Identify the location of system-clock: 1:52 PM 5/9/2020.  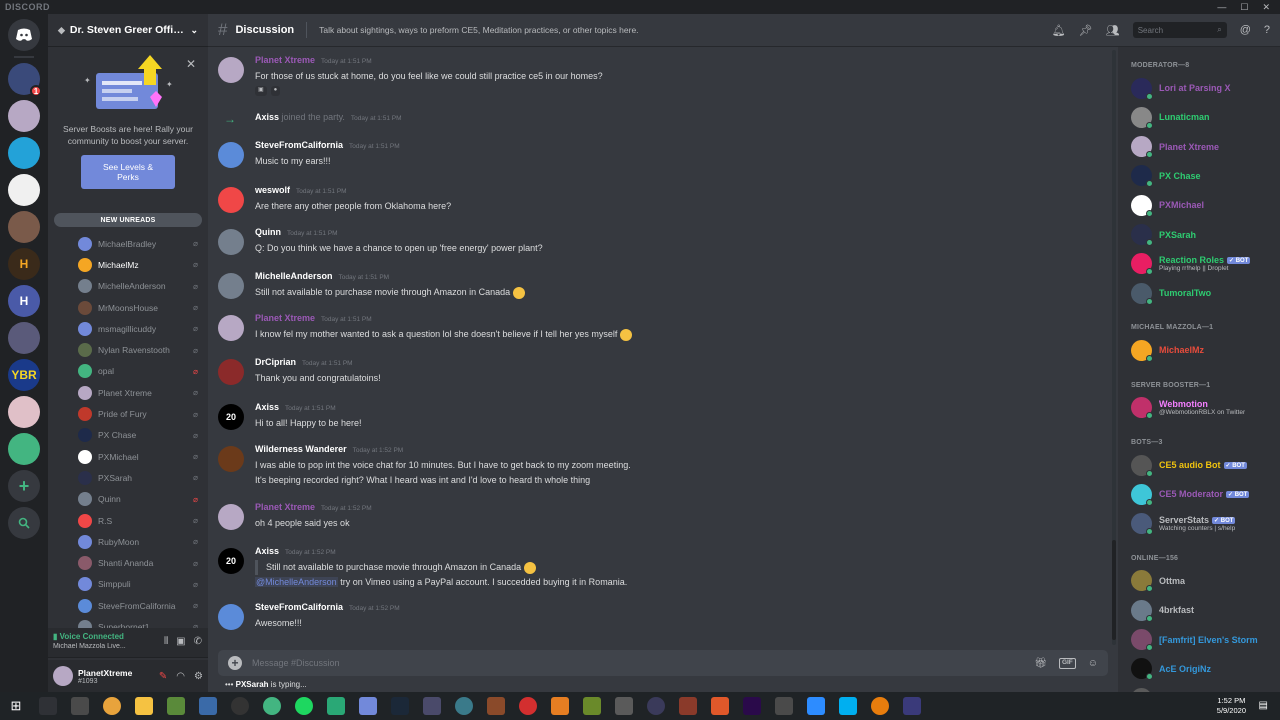
(1231, 706).